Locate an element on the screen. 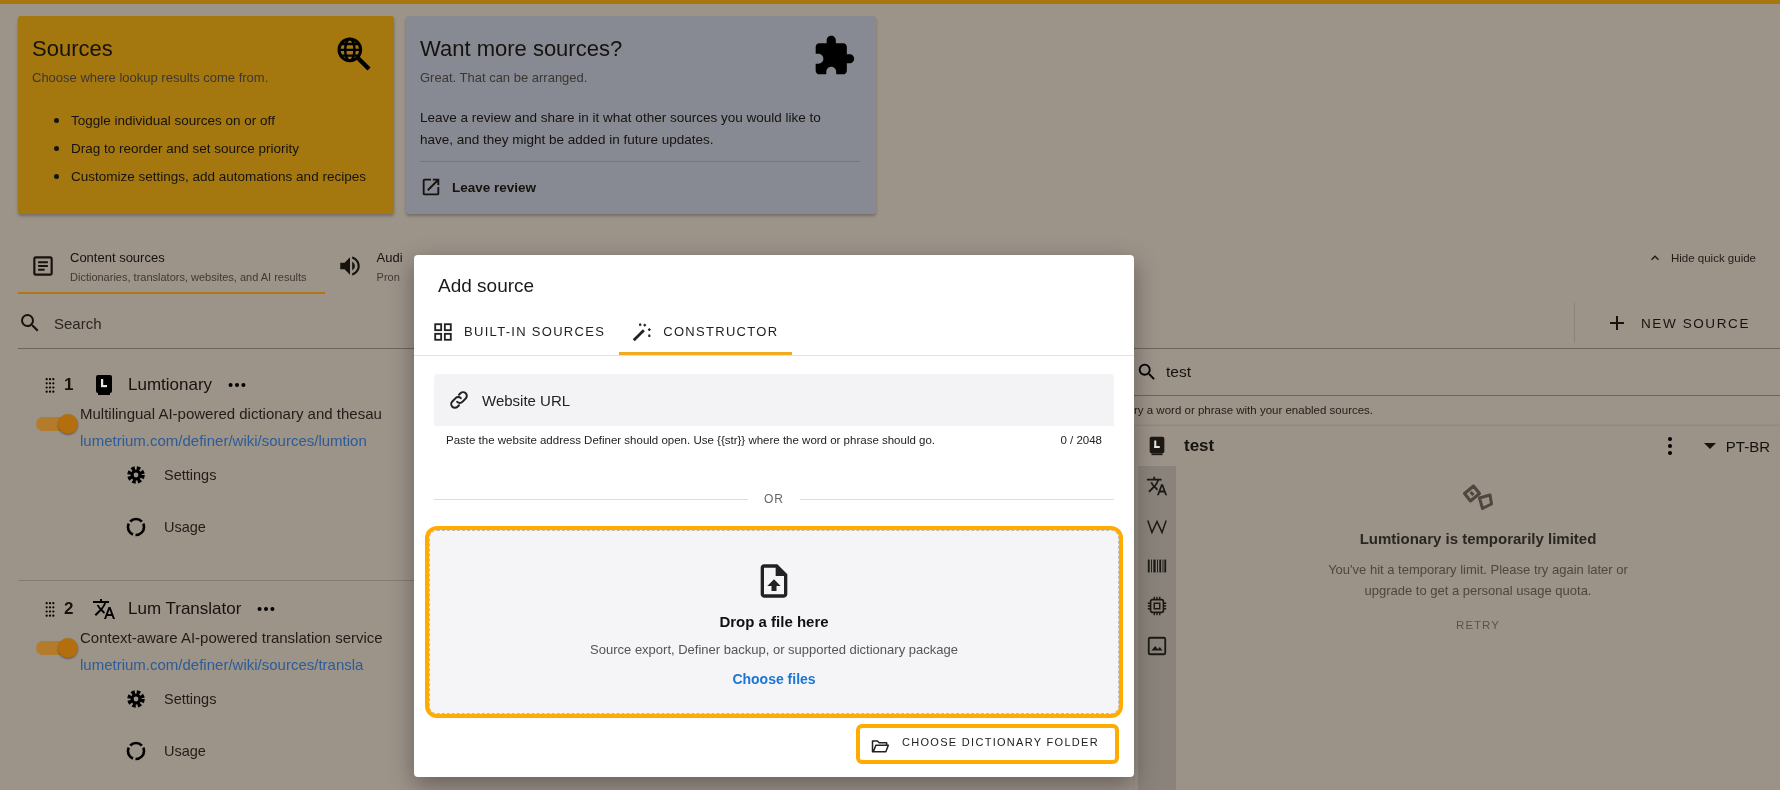  tab-title: Audi is located at coordinates (389, 257).